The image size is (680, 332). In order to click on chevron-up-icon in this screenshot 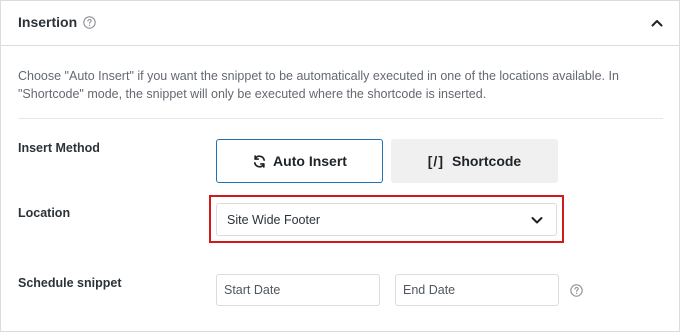, I will do `click(657, 23)`.